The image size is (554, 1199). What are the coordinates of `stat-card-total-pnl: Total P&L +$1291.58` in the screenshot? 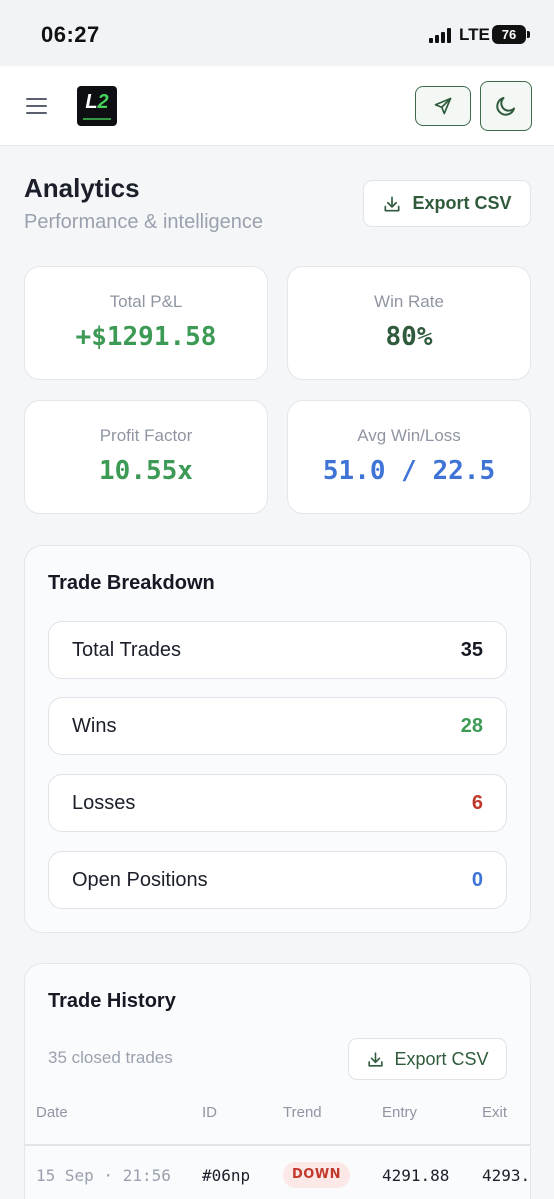 It's located at (146, 323).